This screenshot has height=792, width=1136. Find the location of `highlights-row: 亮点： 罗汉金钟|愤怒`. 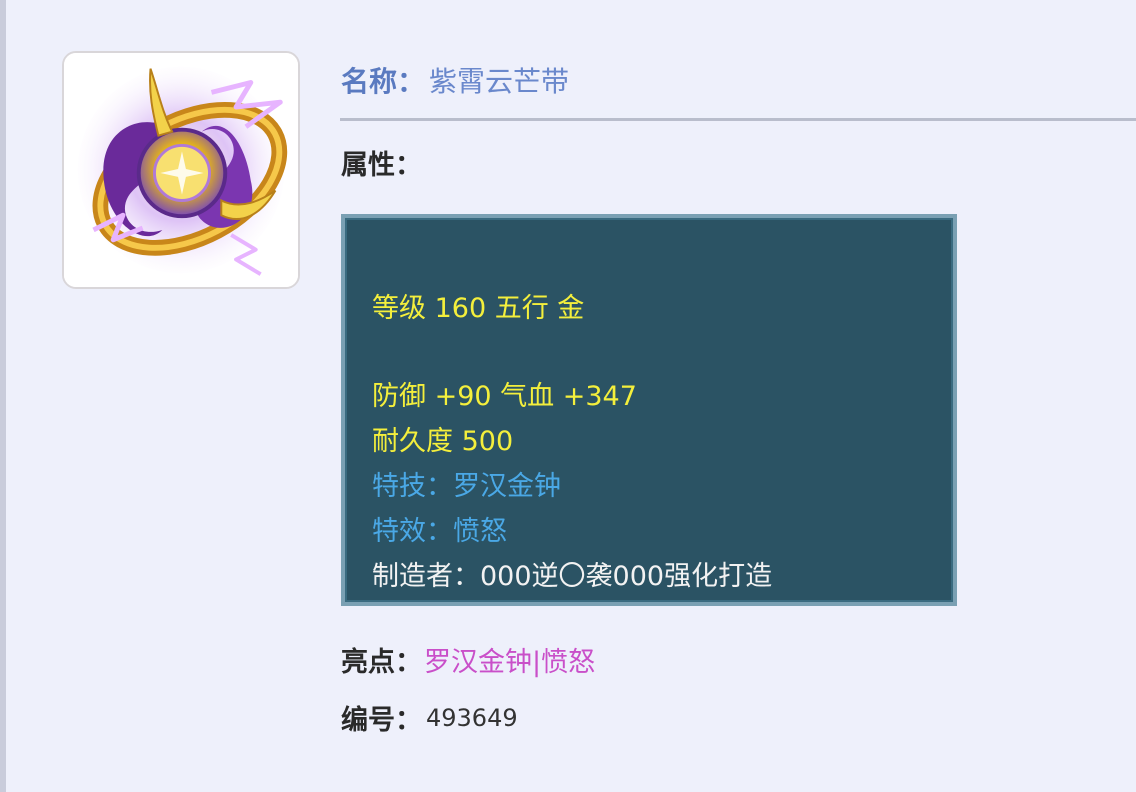

highlights-row: 亮点： 罗汉金钟|愤怒 is located at coordinates (468, 659).